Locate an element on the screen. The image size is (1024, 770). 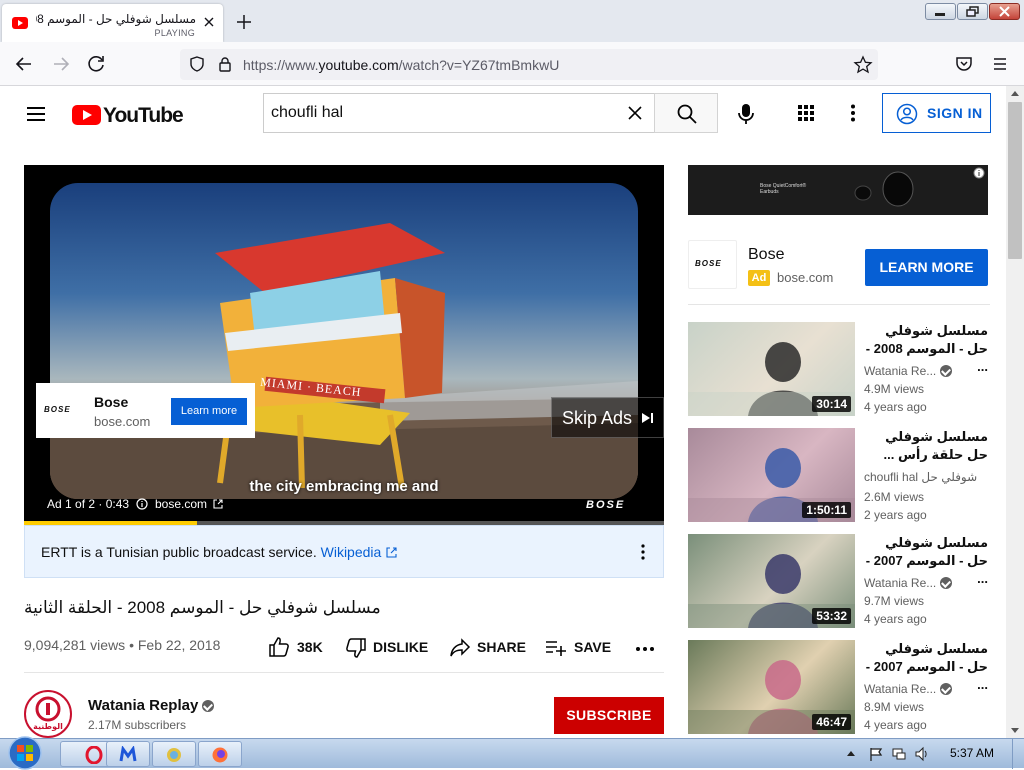
volume-icon is located at coordinates (922, 754).